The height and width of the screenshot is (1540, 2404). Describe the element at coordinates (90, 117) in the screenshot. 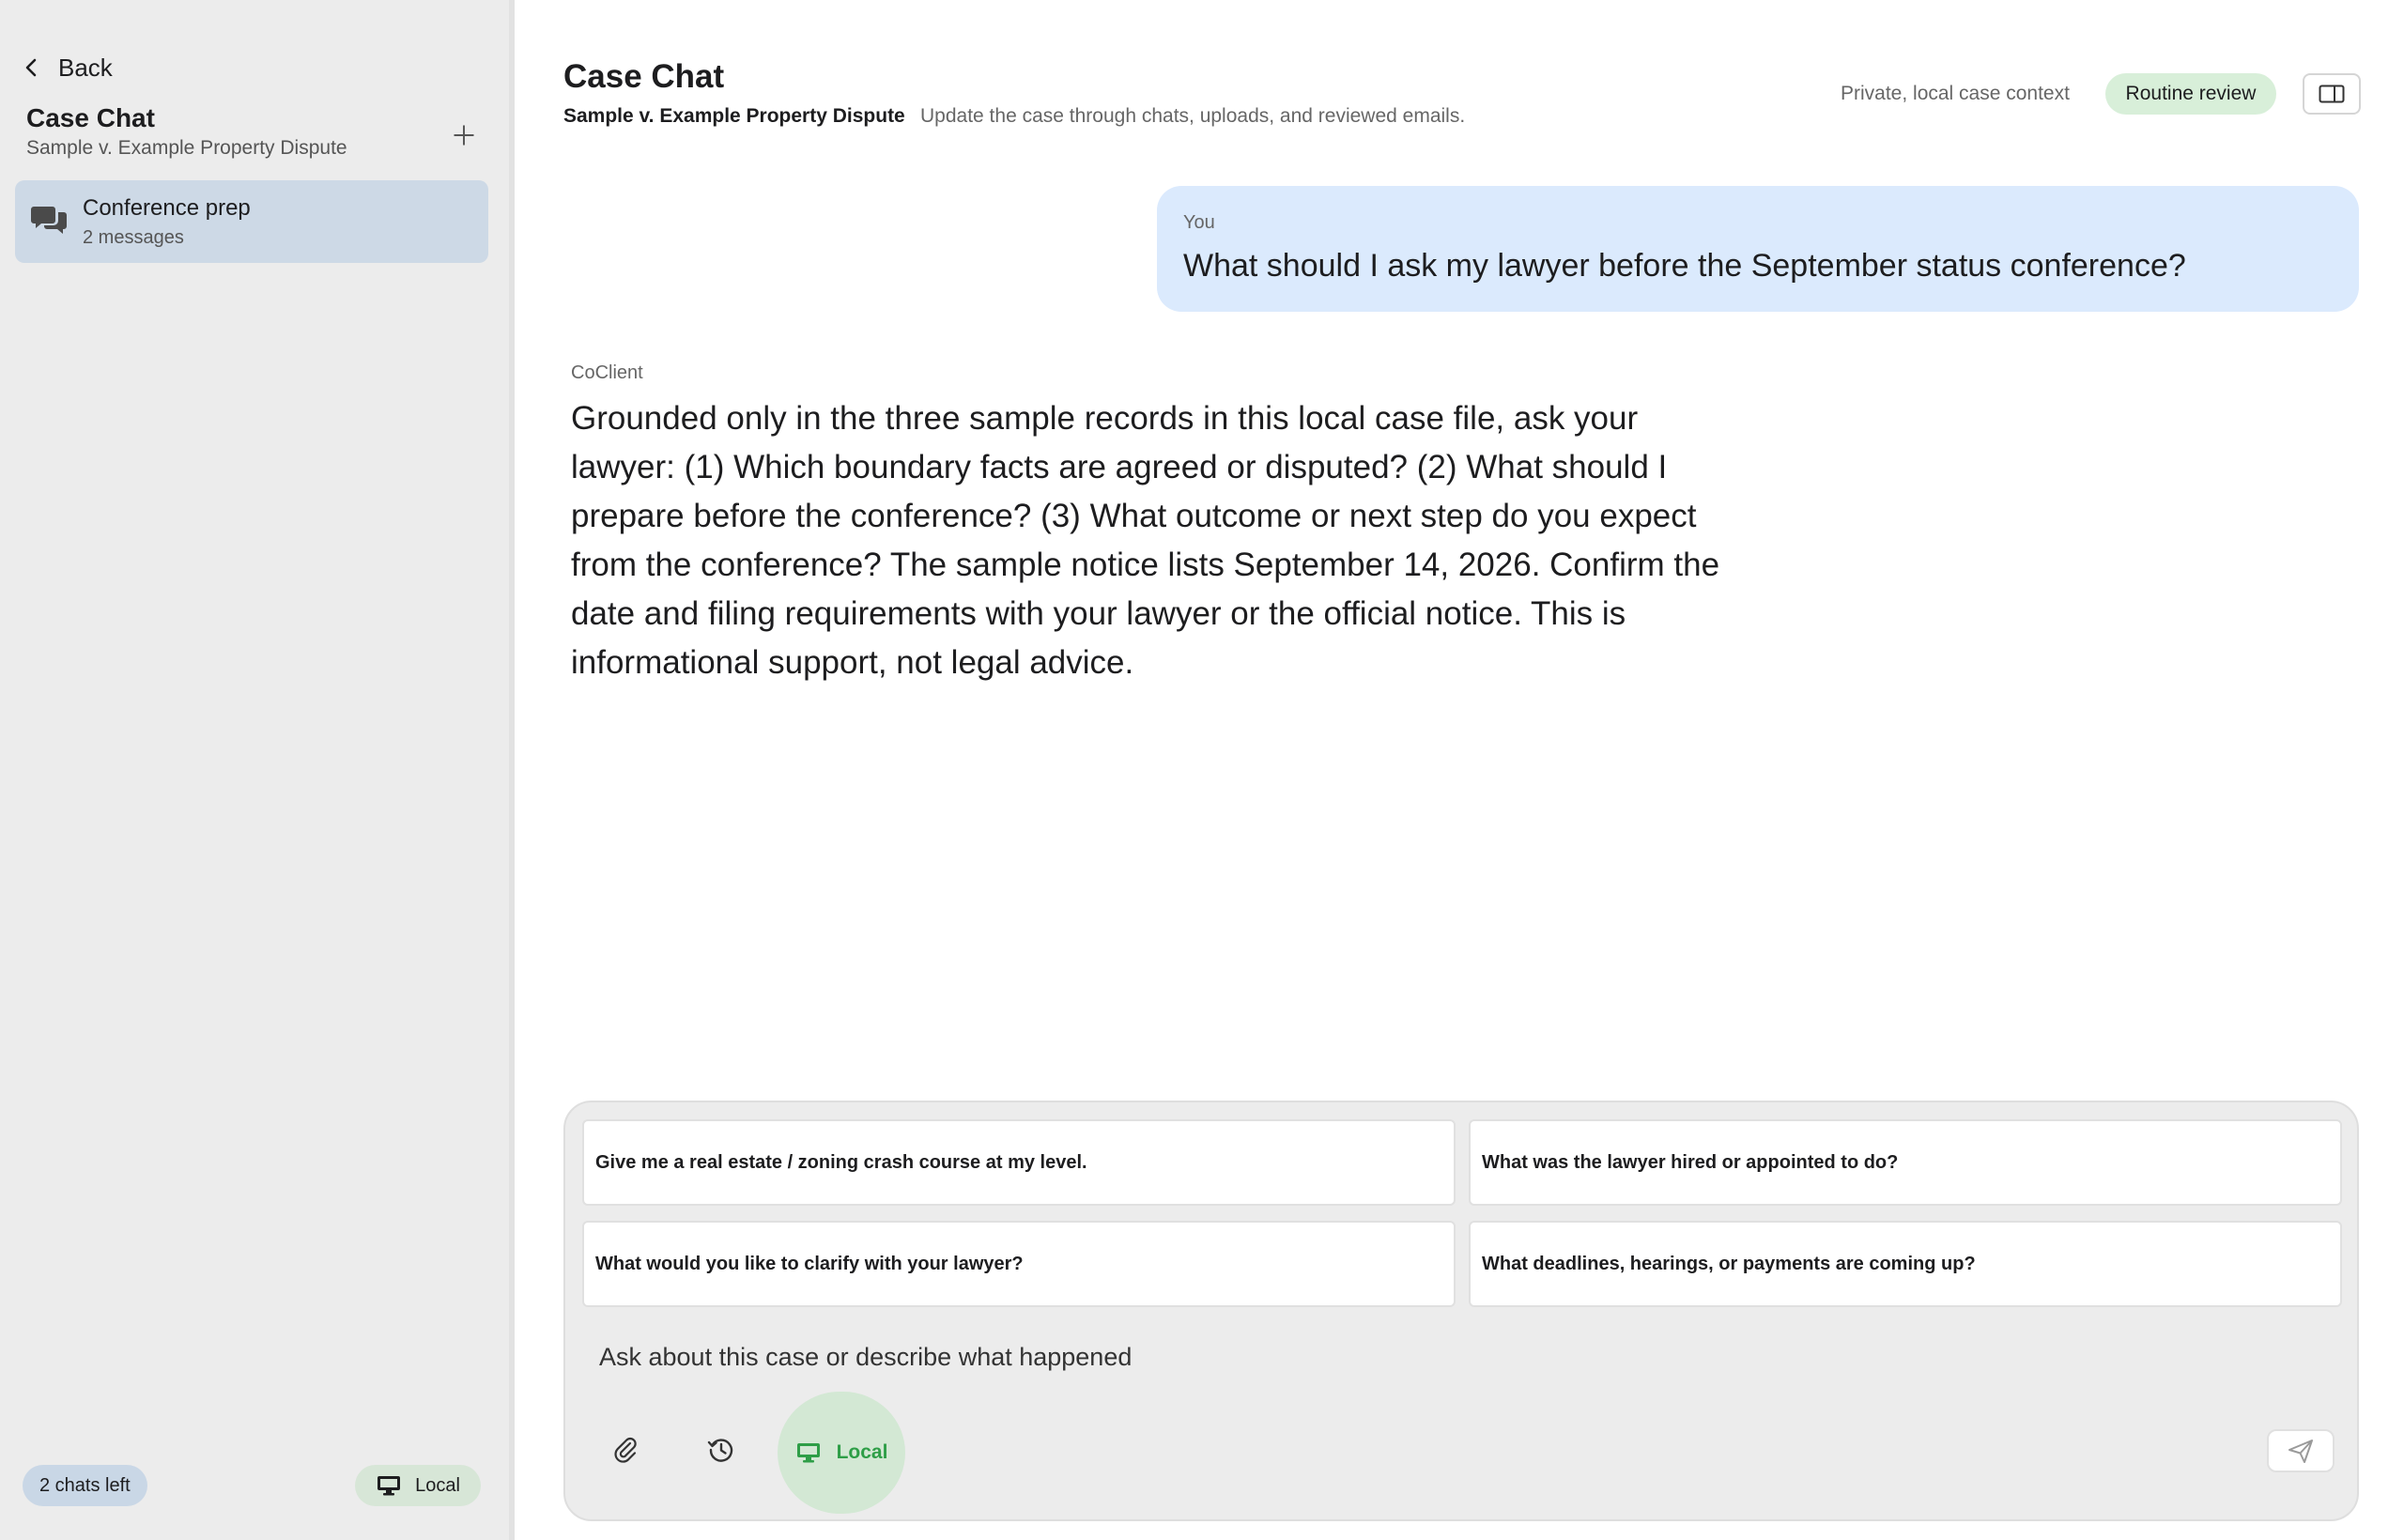

I see `sidebar-title: Case Chat` at that location.